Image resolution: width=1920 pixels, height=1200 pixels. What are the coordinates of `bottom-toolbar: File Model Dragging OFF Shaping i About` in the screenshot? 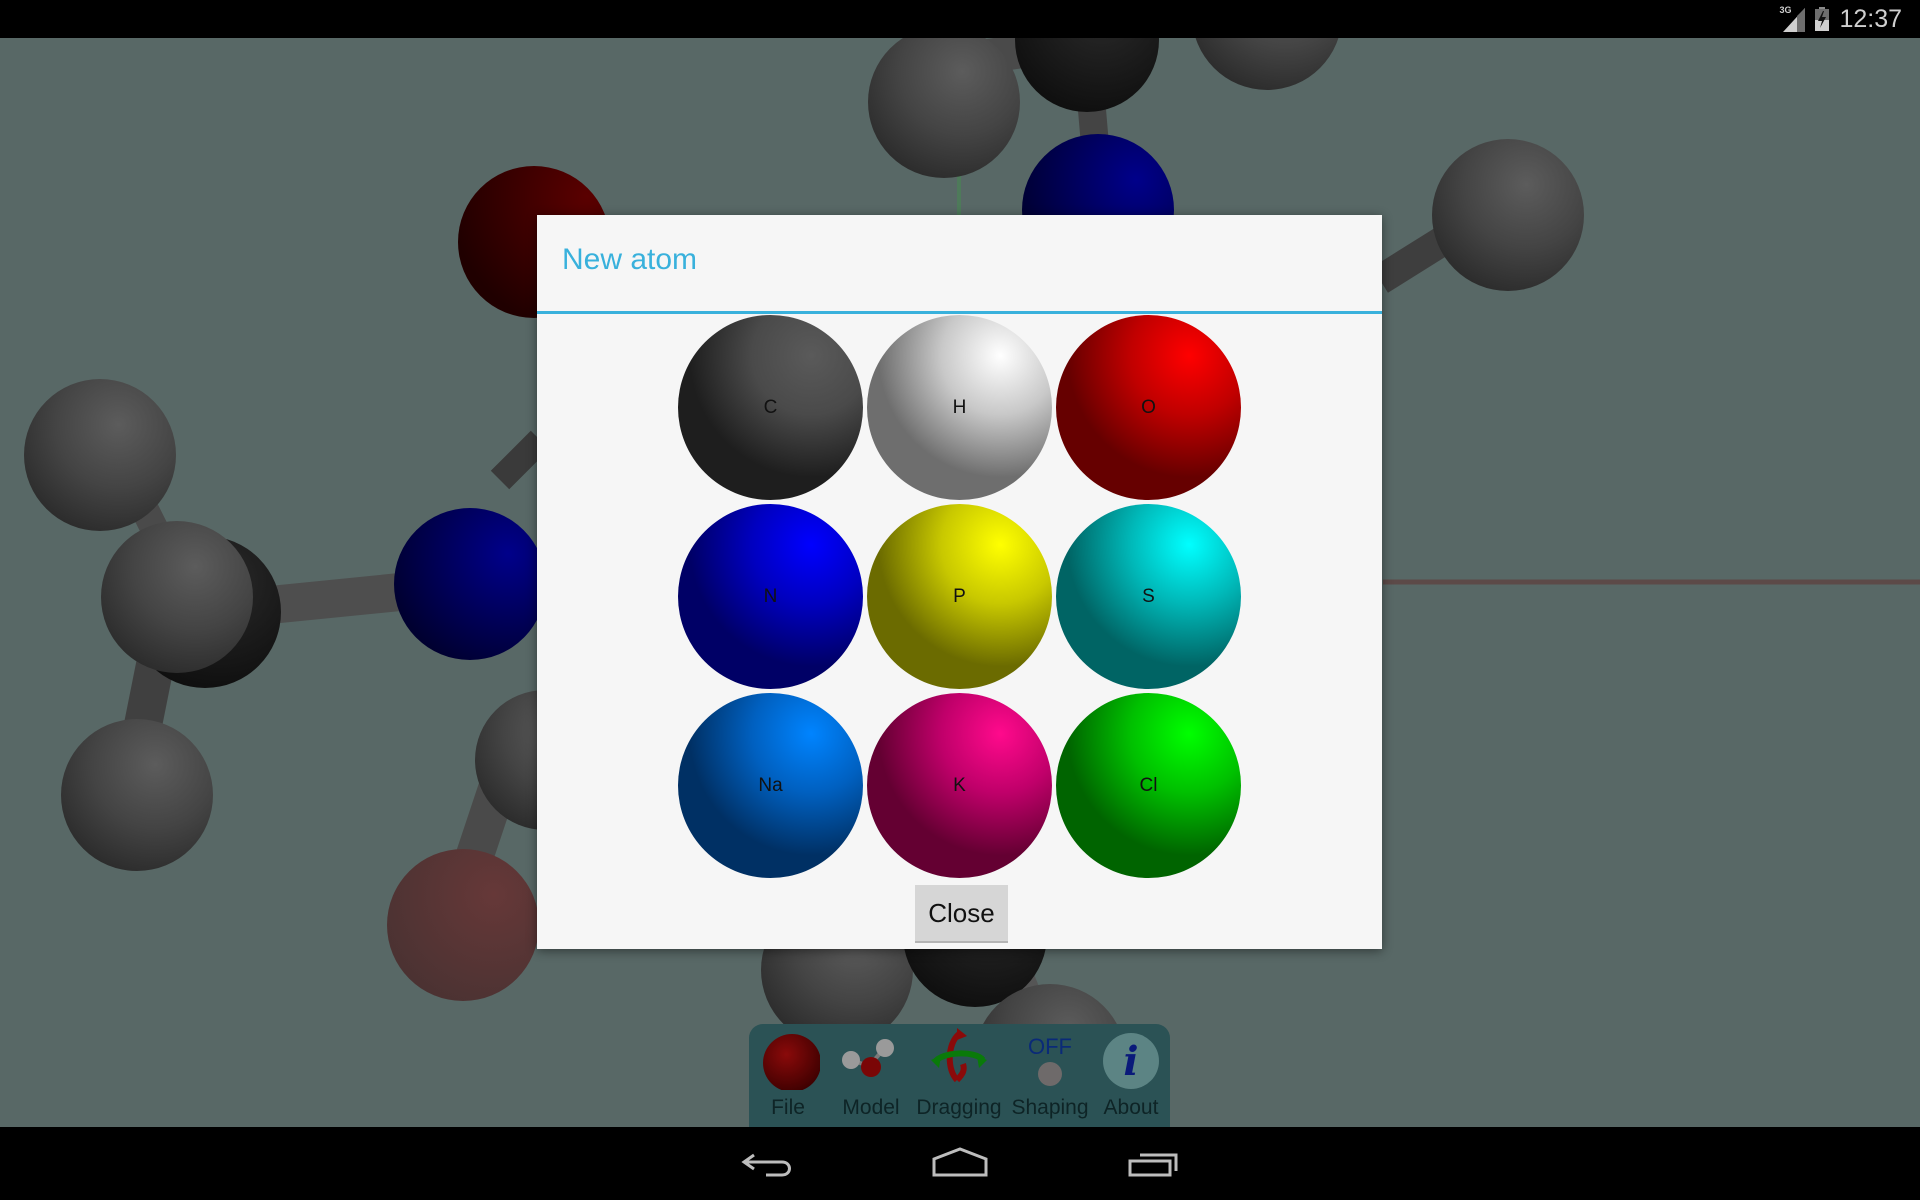 It's located at (959, 1075).